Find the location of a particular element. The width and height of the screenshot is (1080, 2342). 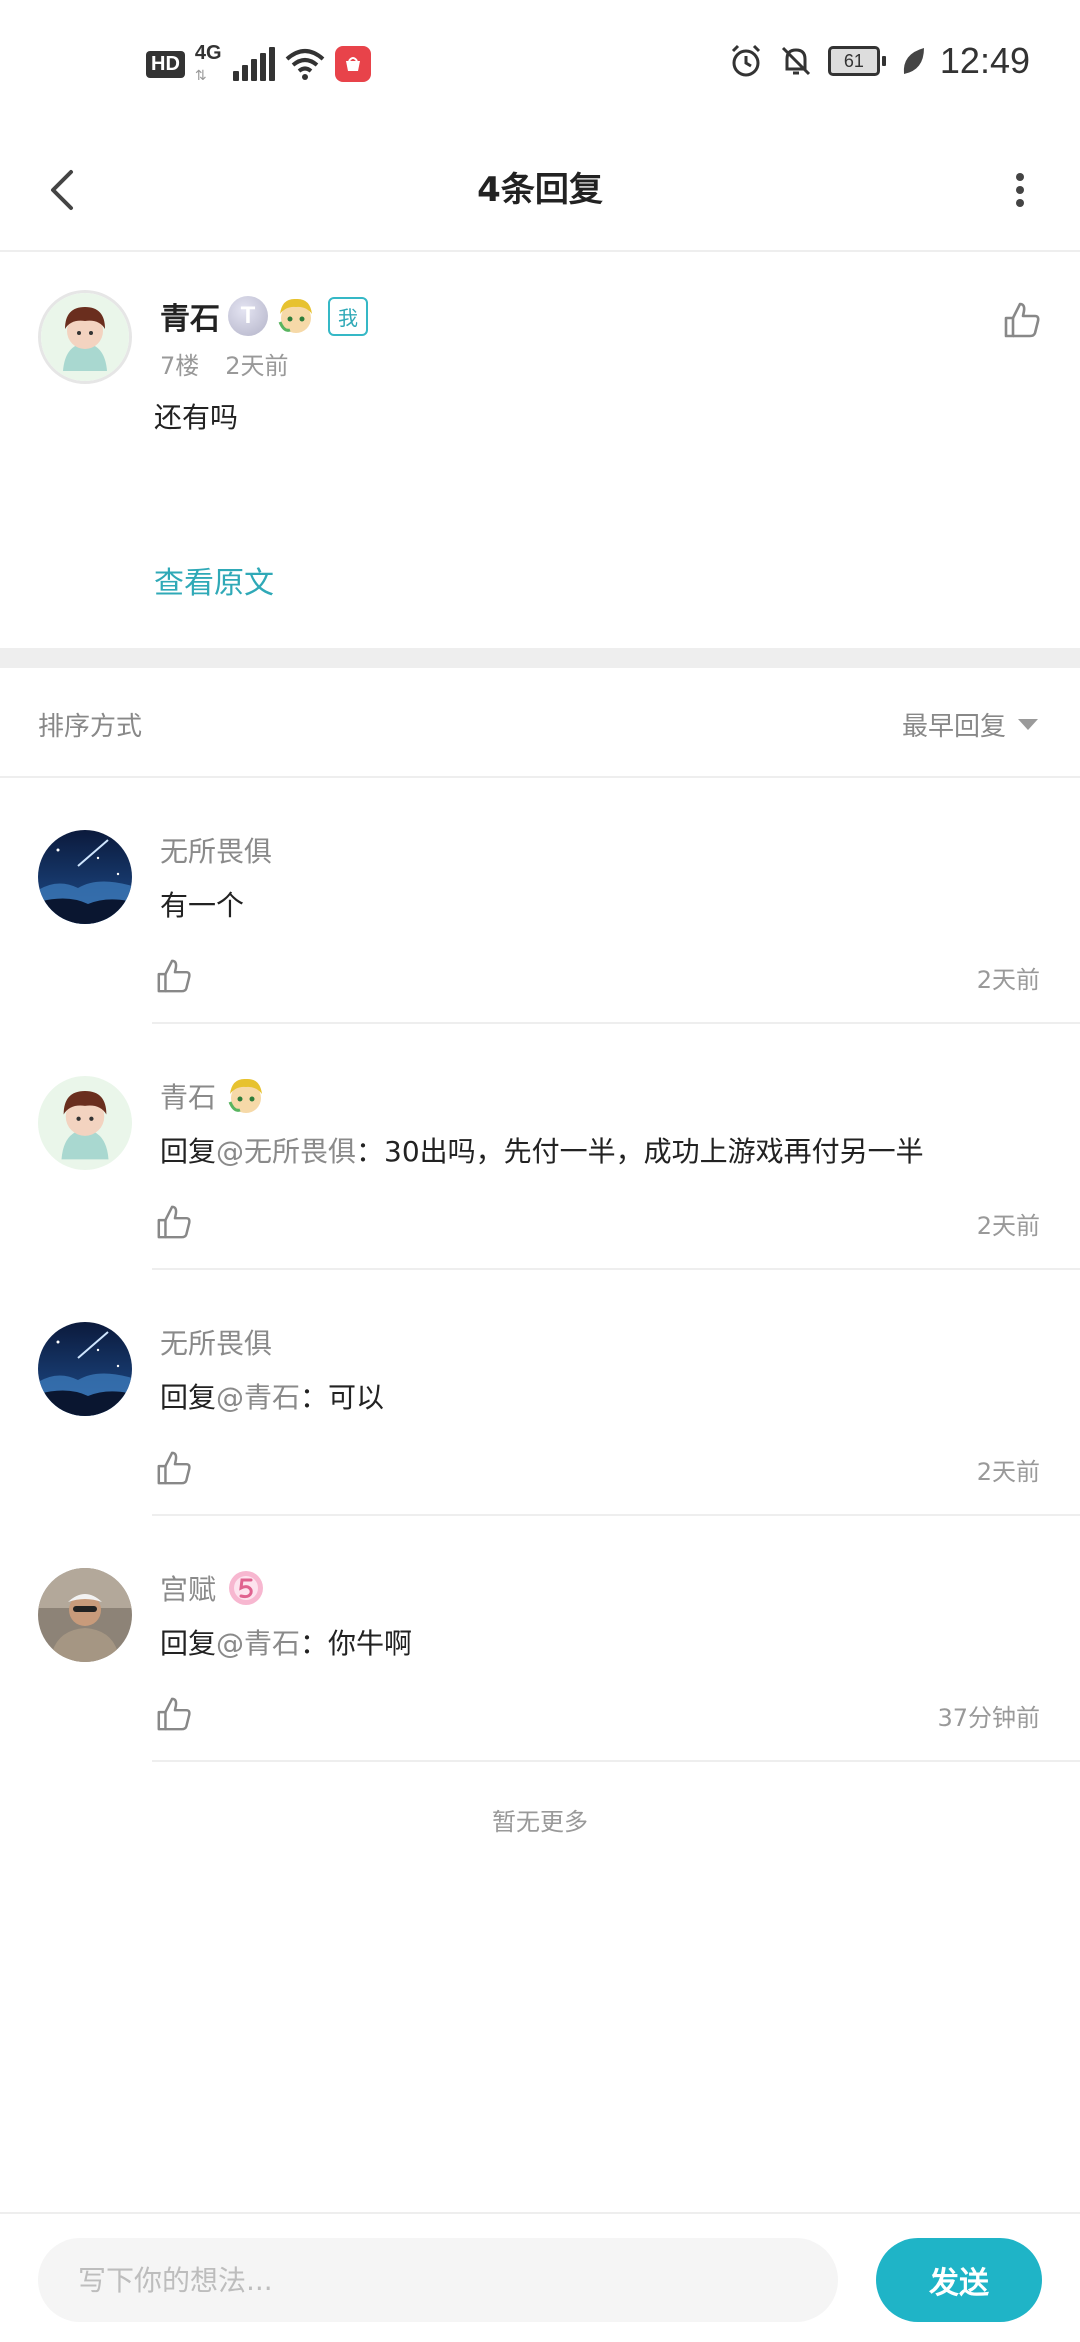

reply-item: 宫赋 回复@青石：你牛啊 37分钟前 is located at coordinates (540, 1639).